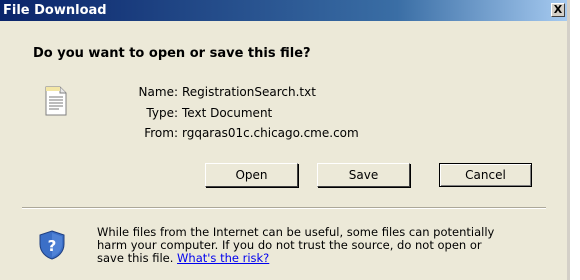 This screenshot has height=280, width=580. I want to click on file-name-value: RegistrationSearch.txt, so click(249, 92).